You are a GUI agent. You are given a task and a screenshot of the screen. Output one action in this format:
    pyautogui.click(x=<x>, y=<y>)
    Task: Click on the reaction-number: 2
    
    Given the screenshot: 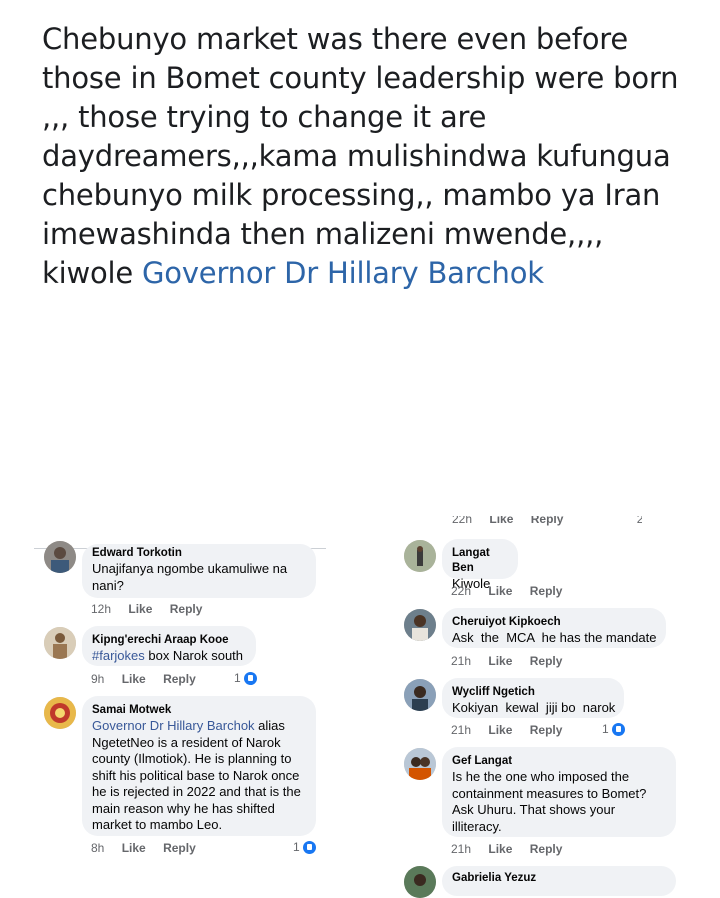 What is the action you would take?
    pyautogui.click(x=639, y=521)
    